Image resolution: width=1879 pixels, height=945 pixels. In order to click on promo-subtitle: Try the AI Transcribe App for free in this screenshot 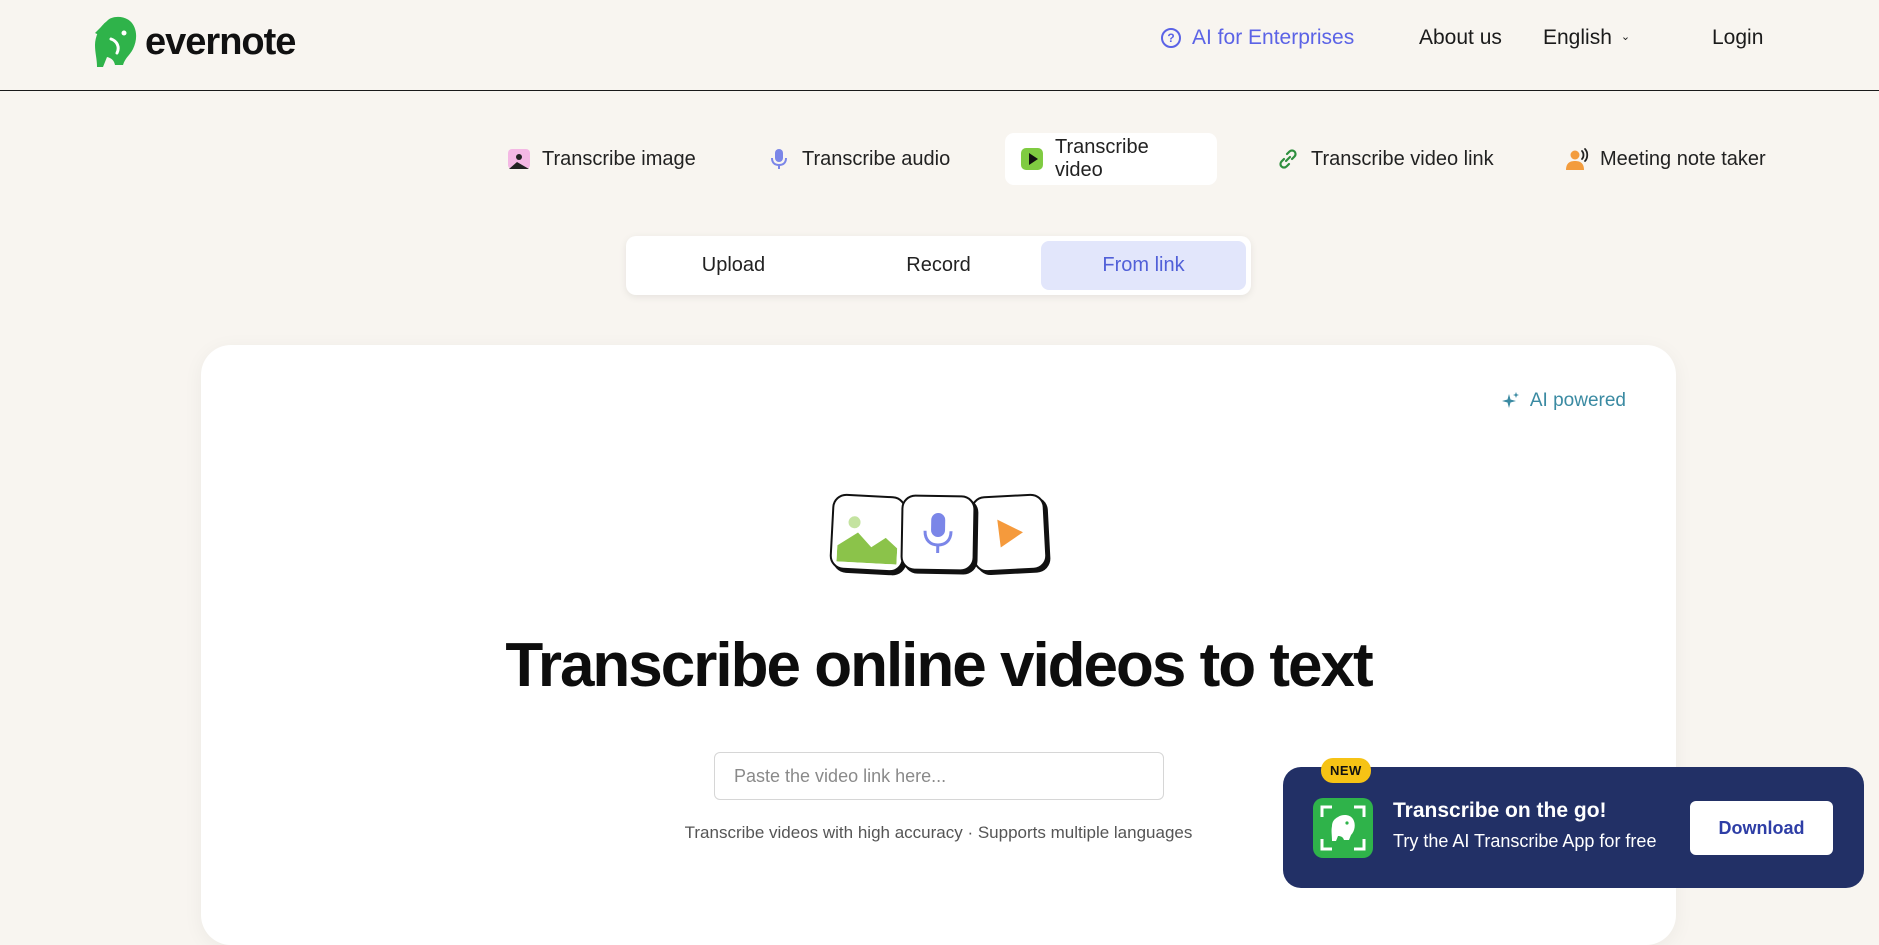, I will do `click(1524, 841)`.